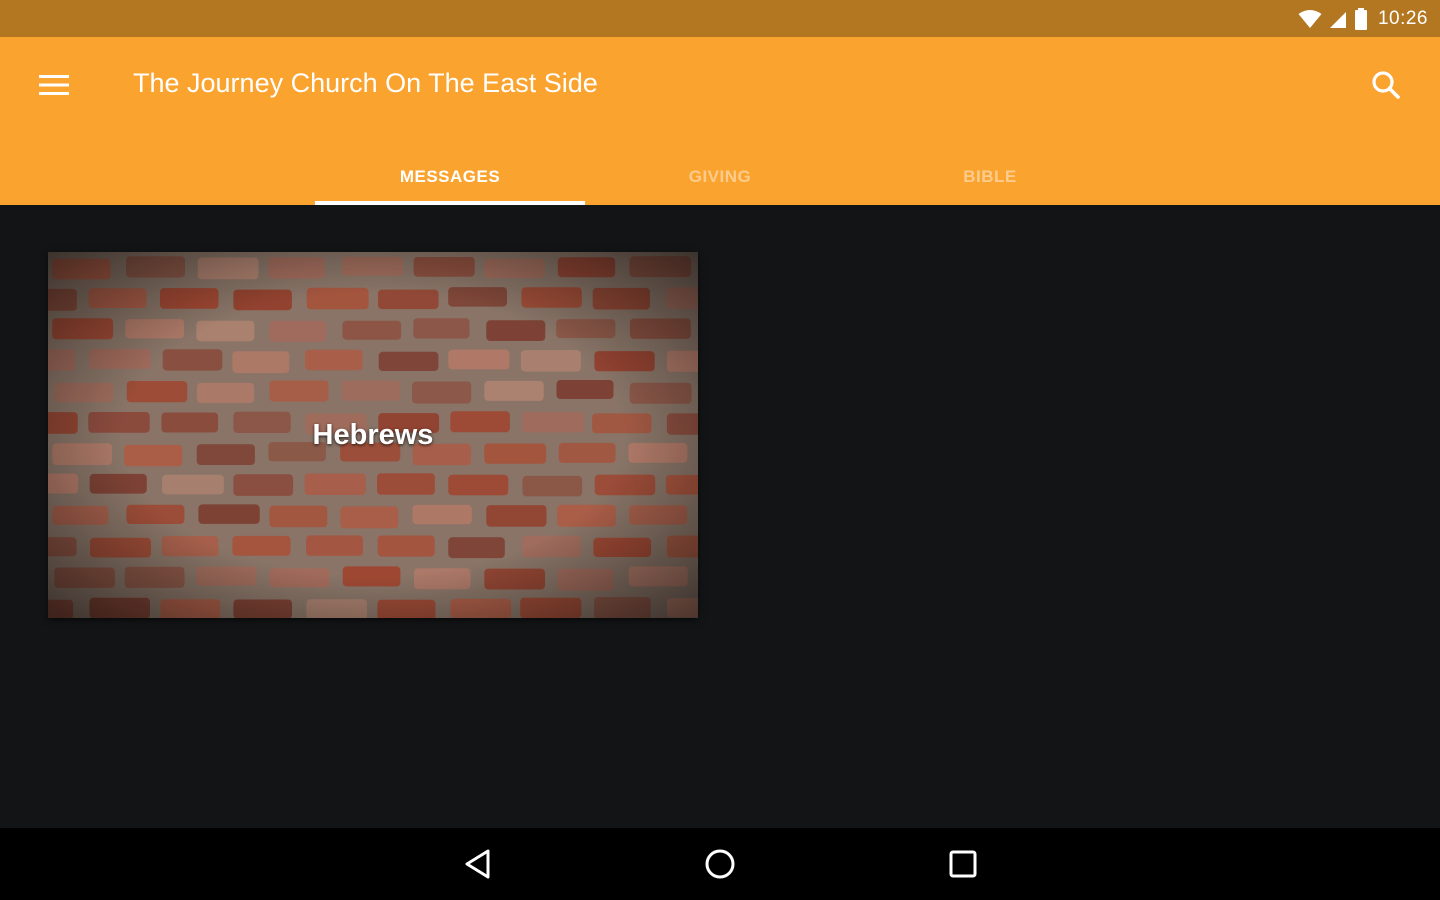  What do you see at coordinates (1402, 18) in the screenshot?
I see `status-time: 10:26` at bounding box center [1402, 18].